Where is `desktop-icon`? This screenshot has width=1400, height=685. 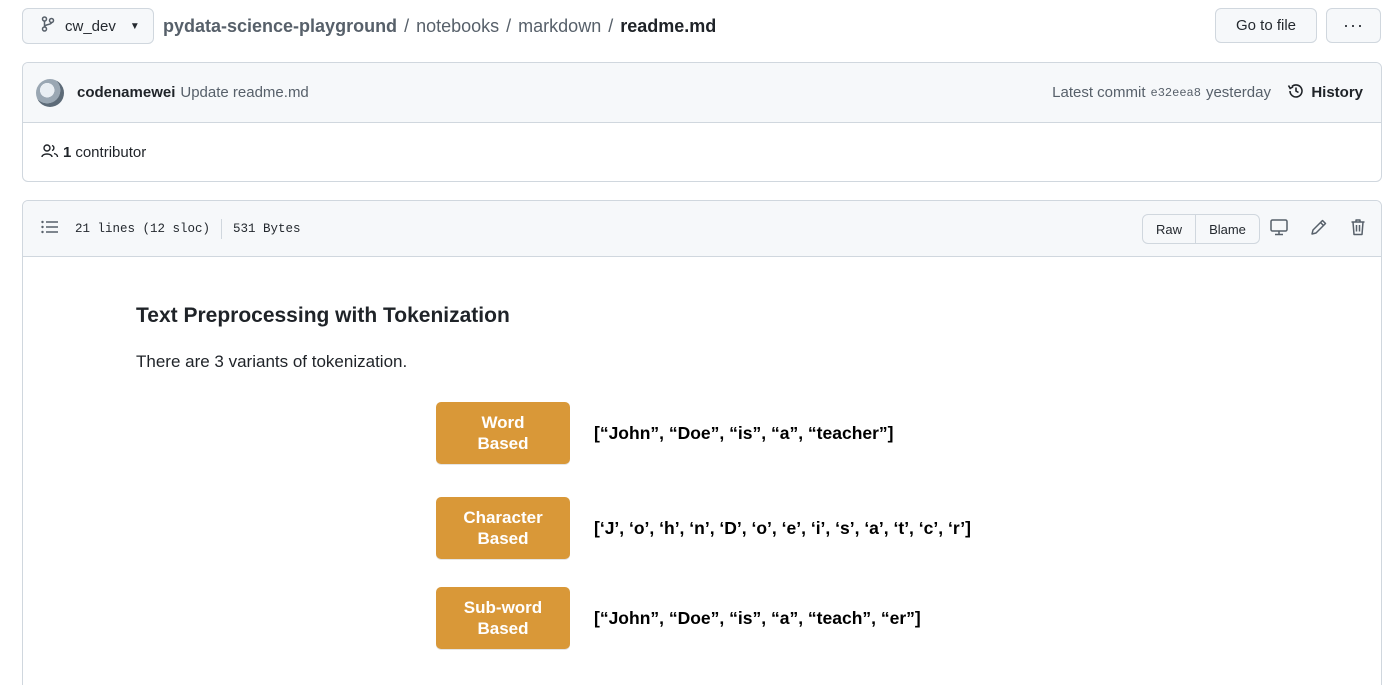
desktop-icon is located at coordinates (1279, 228).